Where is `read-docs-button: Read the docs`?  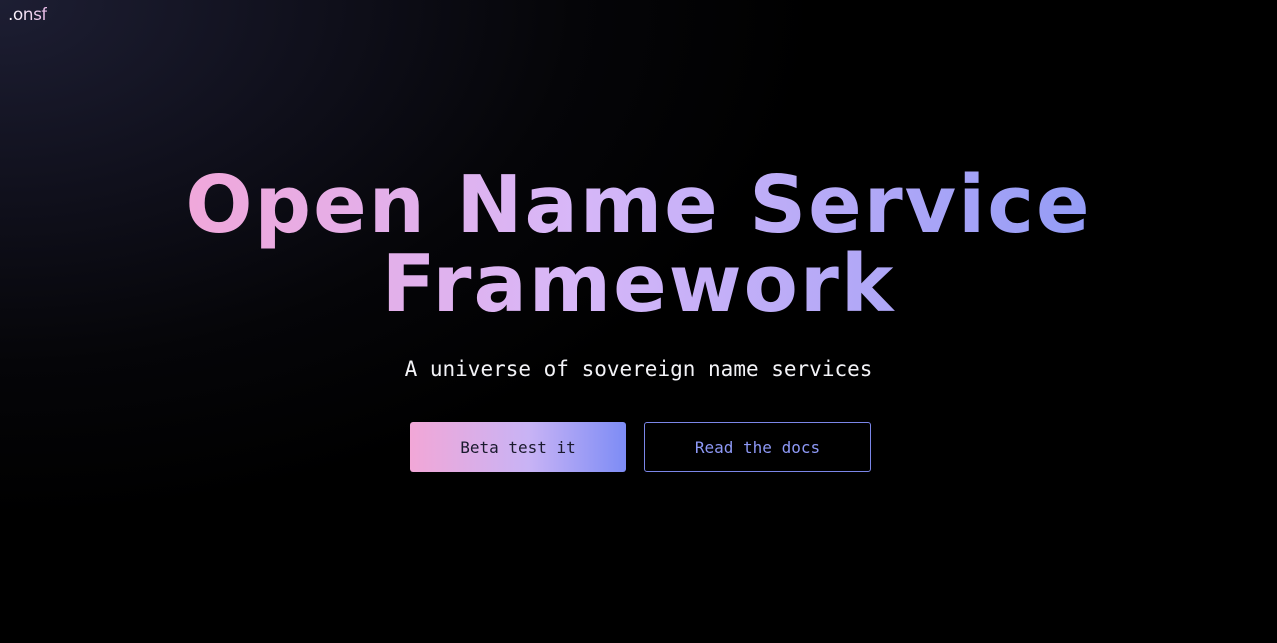
read-docs-button: Read the docs is located at coordinates (757, 447).